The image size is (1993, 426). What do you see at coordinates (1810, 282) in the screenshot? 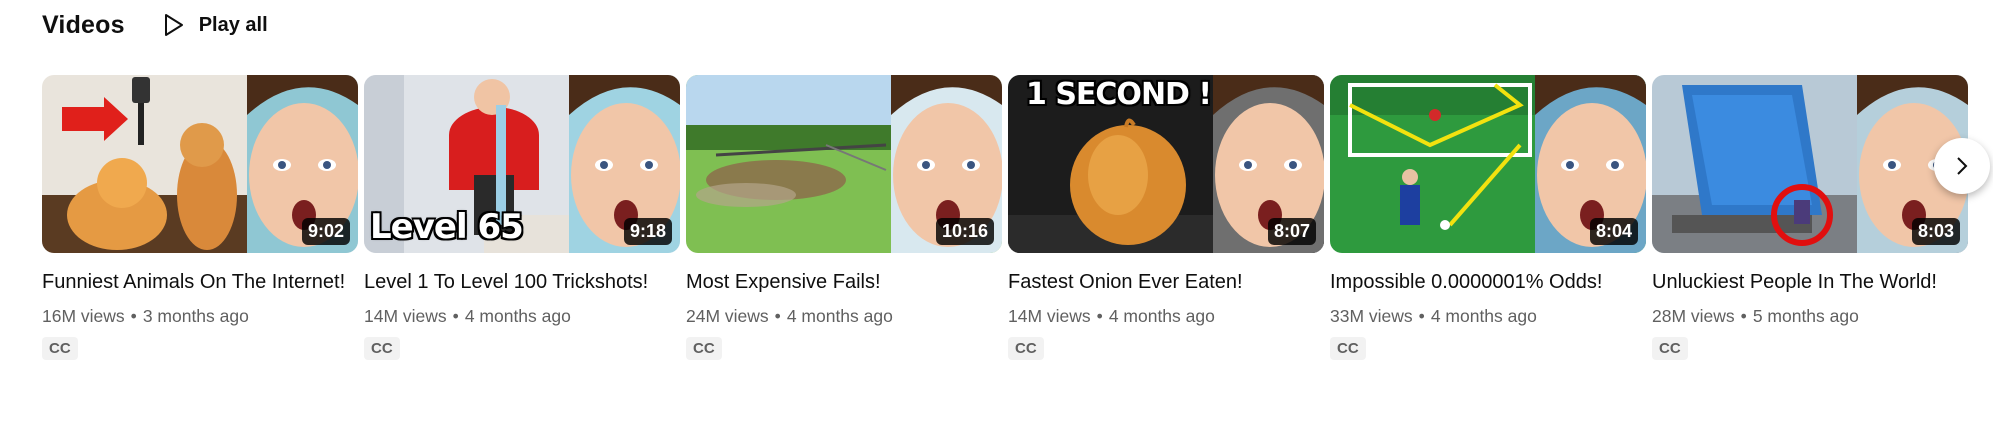
I see `video-title: Unluckiest People In The World!` at bounding box center [1810, 282].